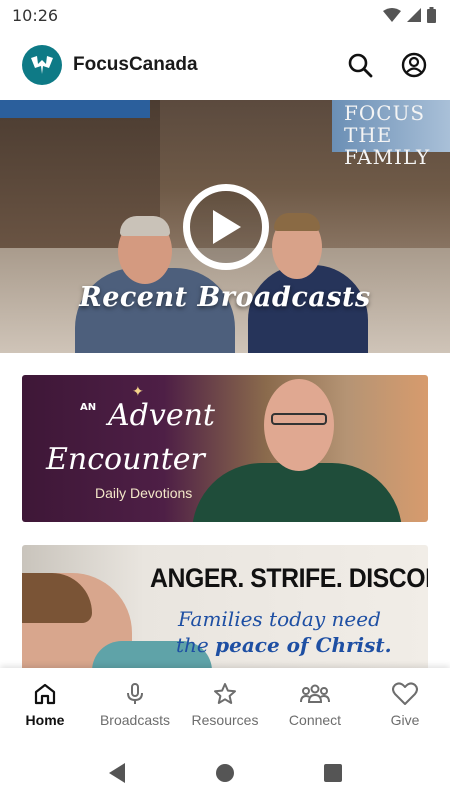  I want to click on account-circle-icon, so click(414, 65).